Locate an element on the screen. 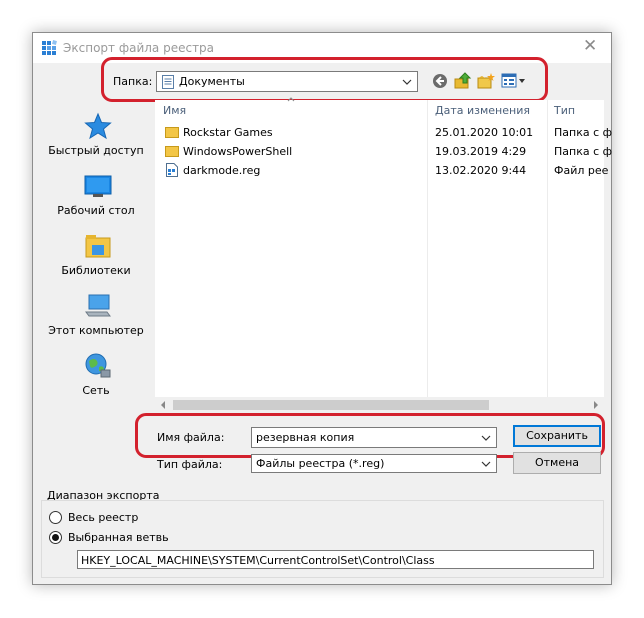 Image resolution: width=644 pixels, height=618 pixels. radio-selected-branch is located at coordinates (55, 537).